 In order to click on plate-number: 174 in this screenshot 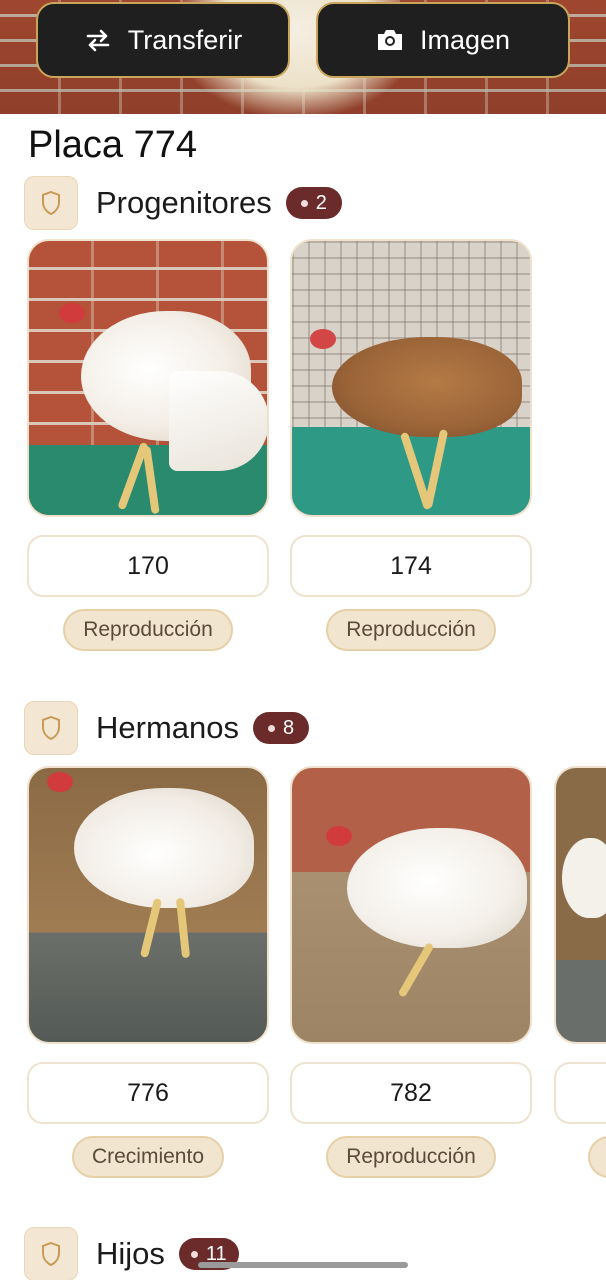, I will do `click(411, 566)`.